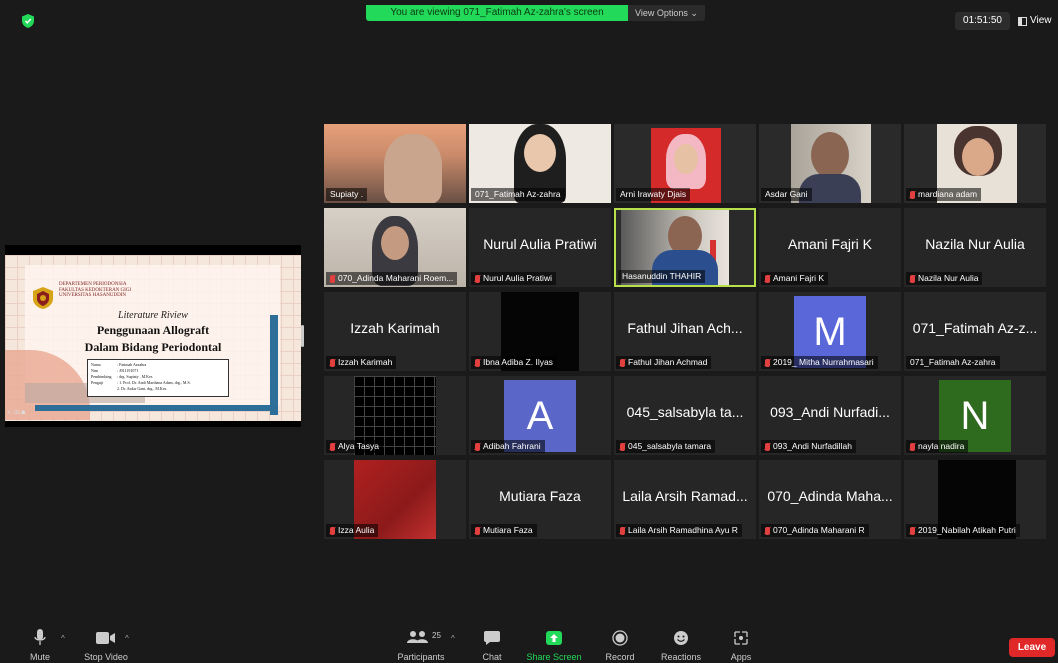 This screenshot has height=663, width=1058. I want to click on participant-tile: Izza Aulia, so click(395, 499).